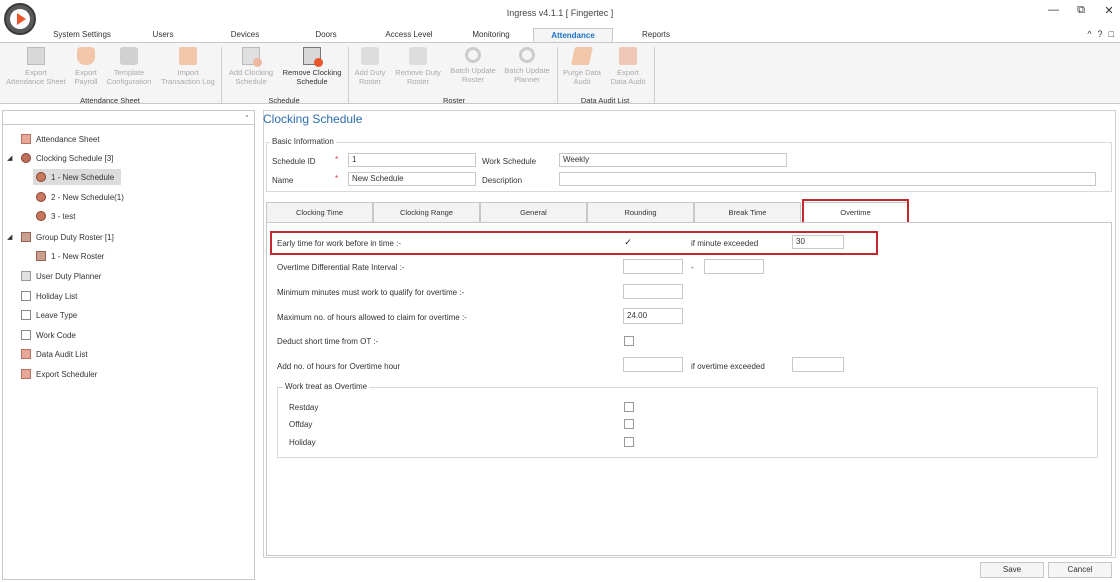 This screenshot has width=1120, height=582. What do you see at coordinates (141, 197) in the screenshot?
I see `tree-item-schedule-2: 2 - New Schedule(1)` at bounding box center [141, 197].